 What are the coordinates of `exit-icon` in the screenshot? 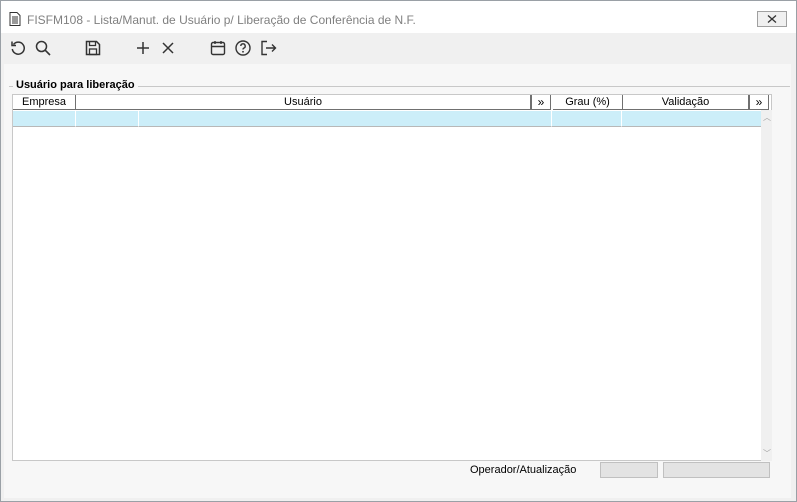 It's located at (269, 48).